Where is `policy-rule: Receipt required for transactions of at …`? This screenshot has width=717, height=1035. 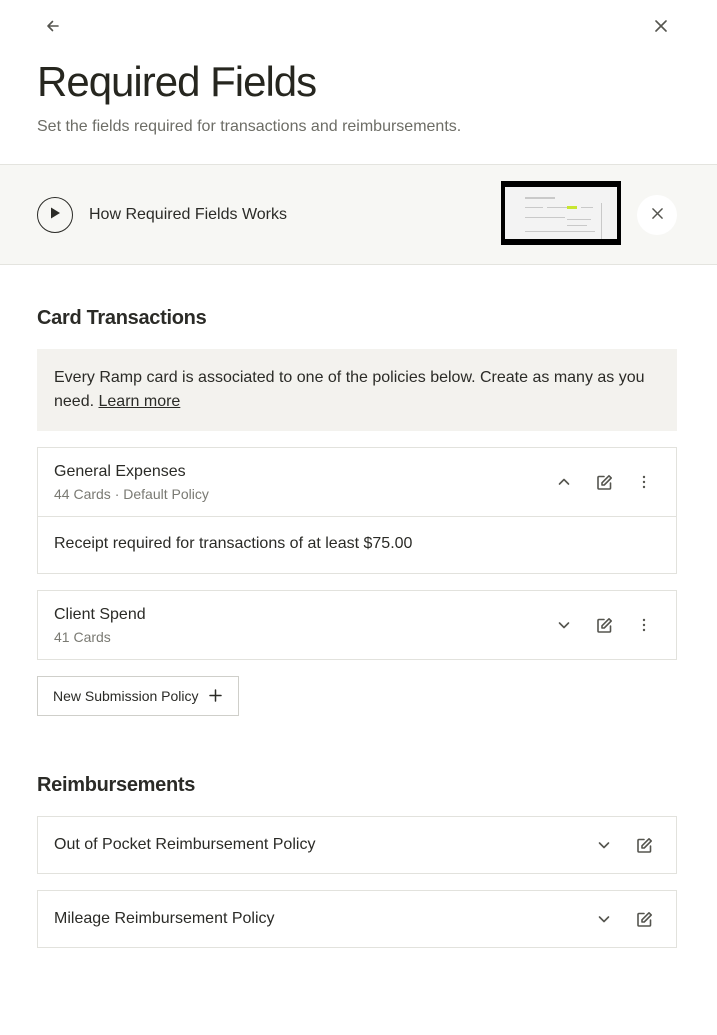
policy-rule: Receipt required for transactions of at … is located at coordinates (357, 544).